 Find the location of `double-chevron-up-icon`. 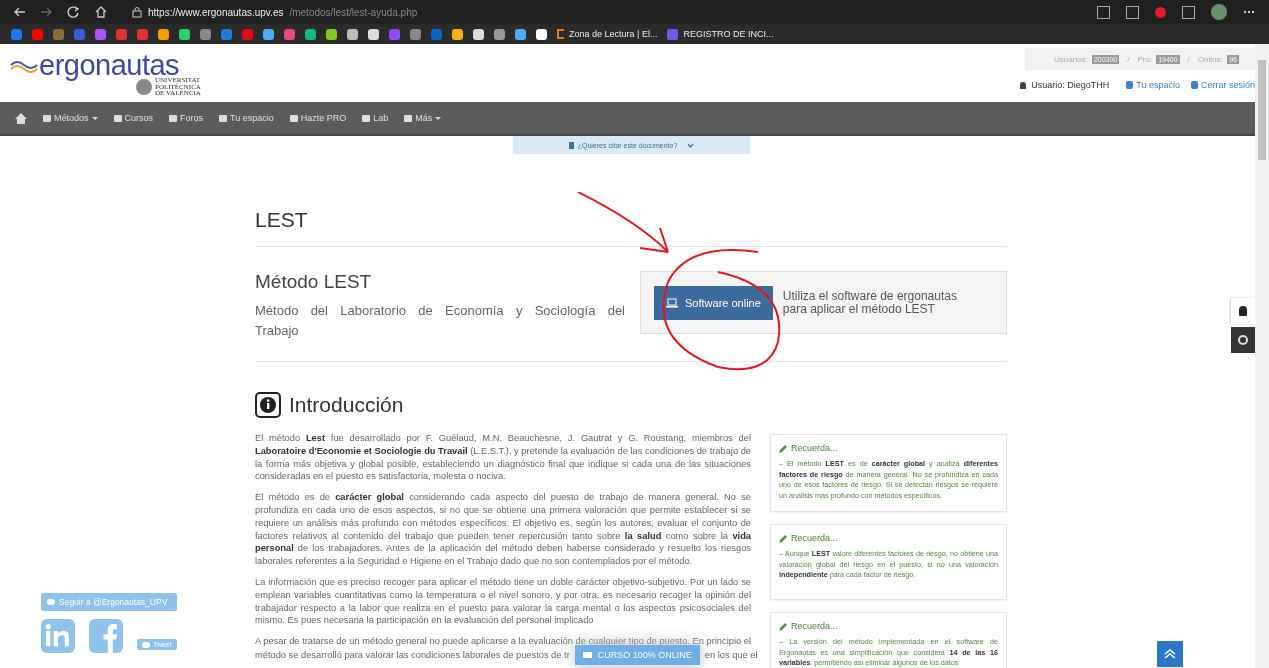

double-chevron-up-icon is located at coordinates (1170, 654).